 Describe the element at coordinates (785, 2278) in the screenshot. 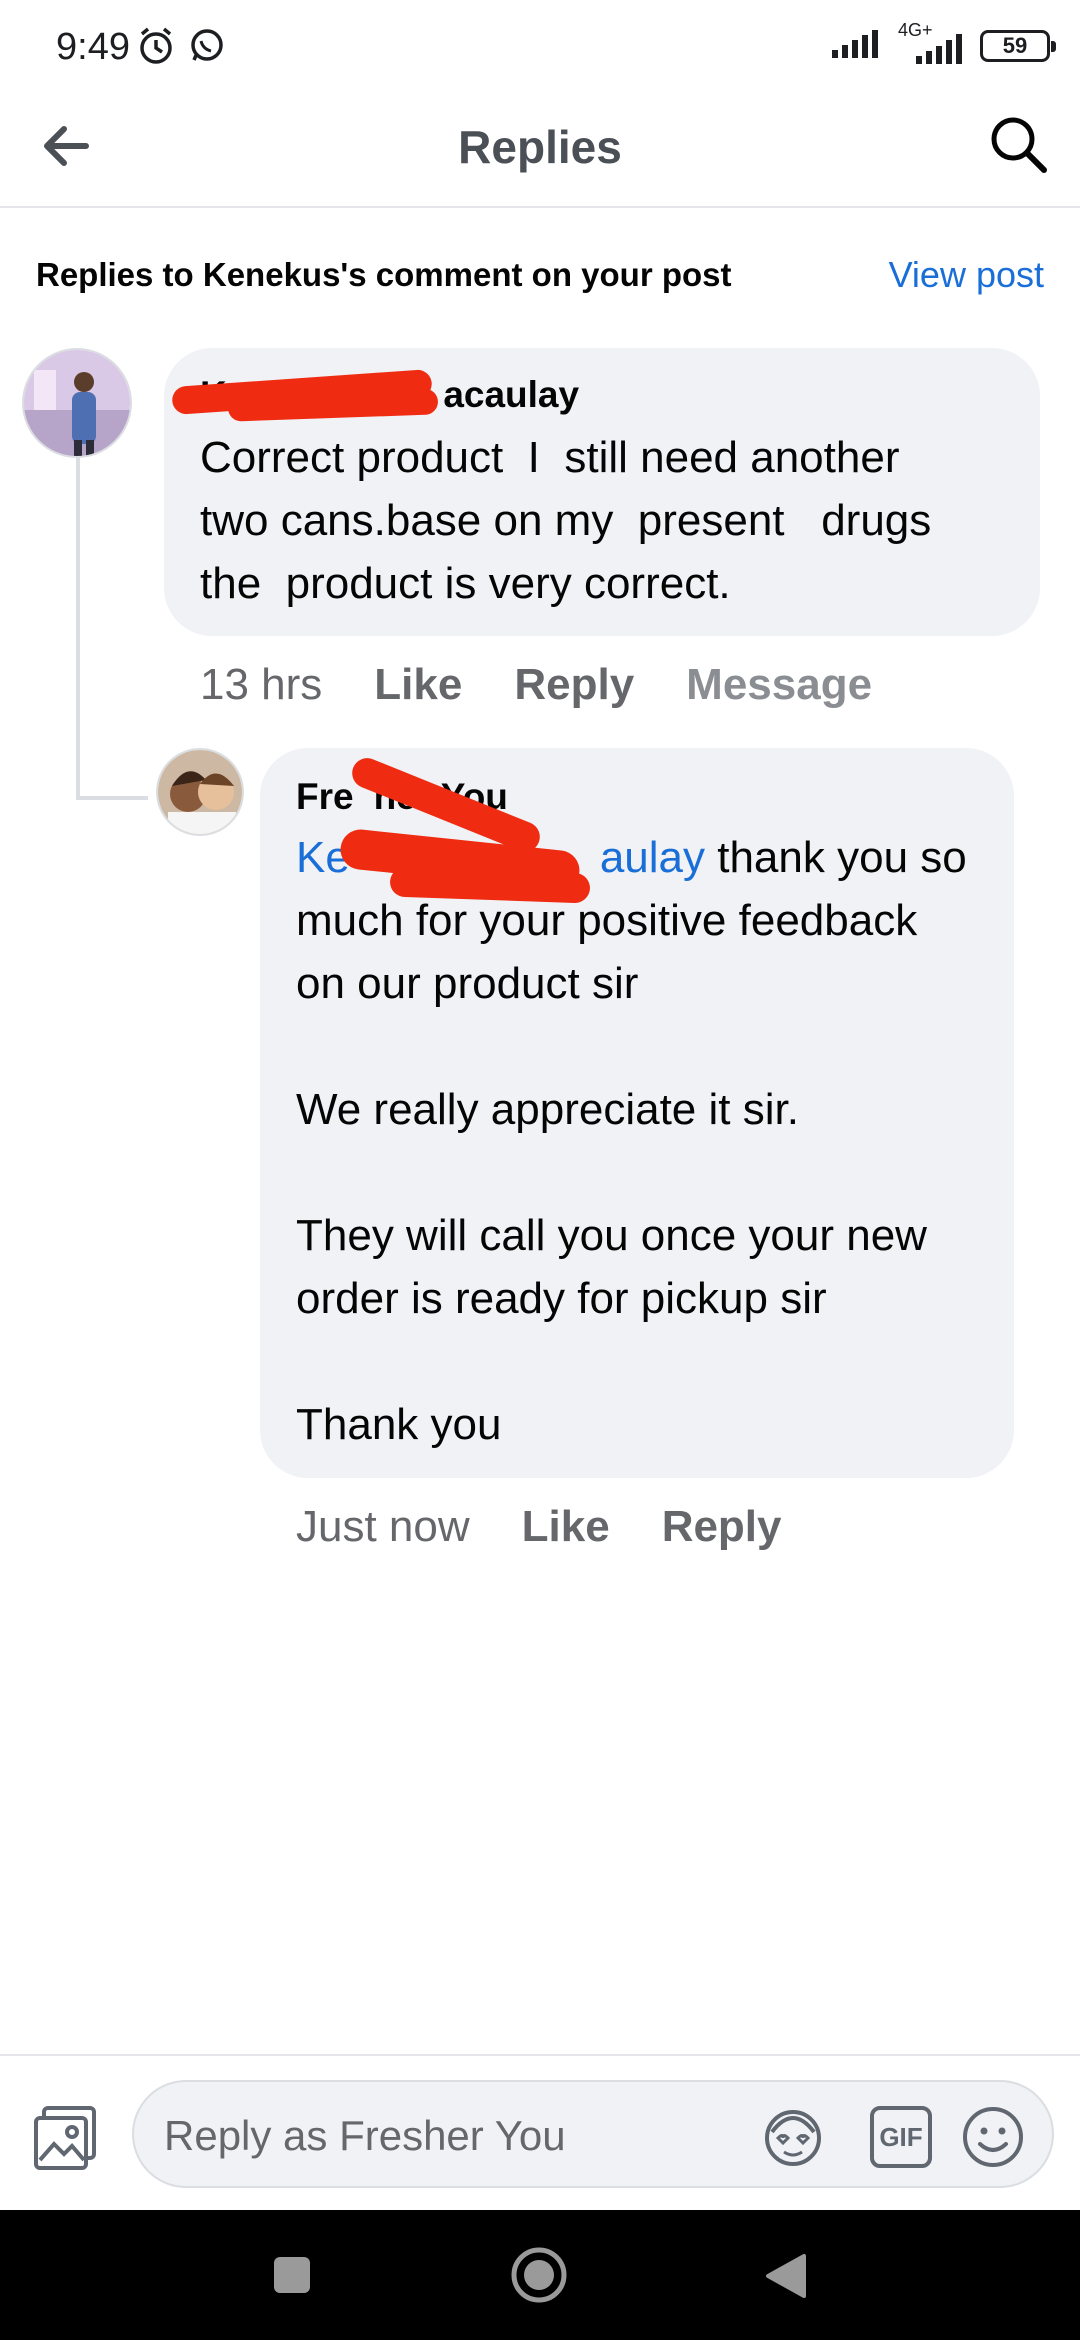

I see `back-nav-icon` at that location.